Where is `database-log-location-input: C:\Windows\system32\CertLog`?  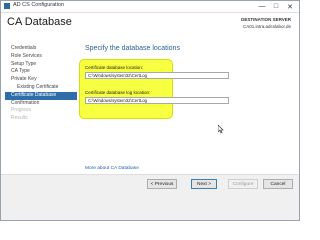 database-log-location-input: C:\Windows\system32\CertLog is located at coordinates (157, 100).